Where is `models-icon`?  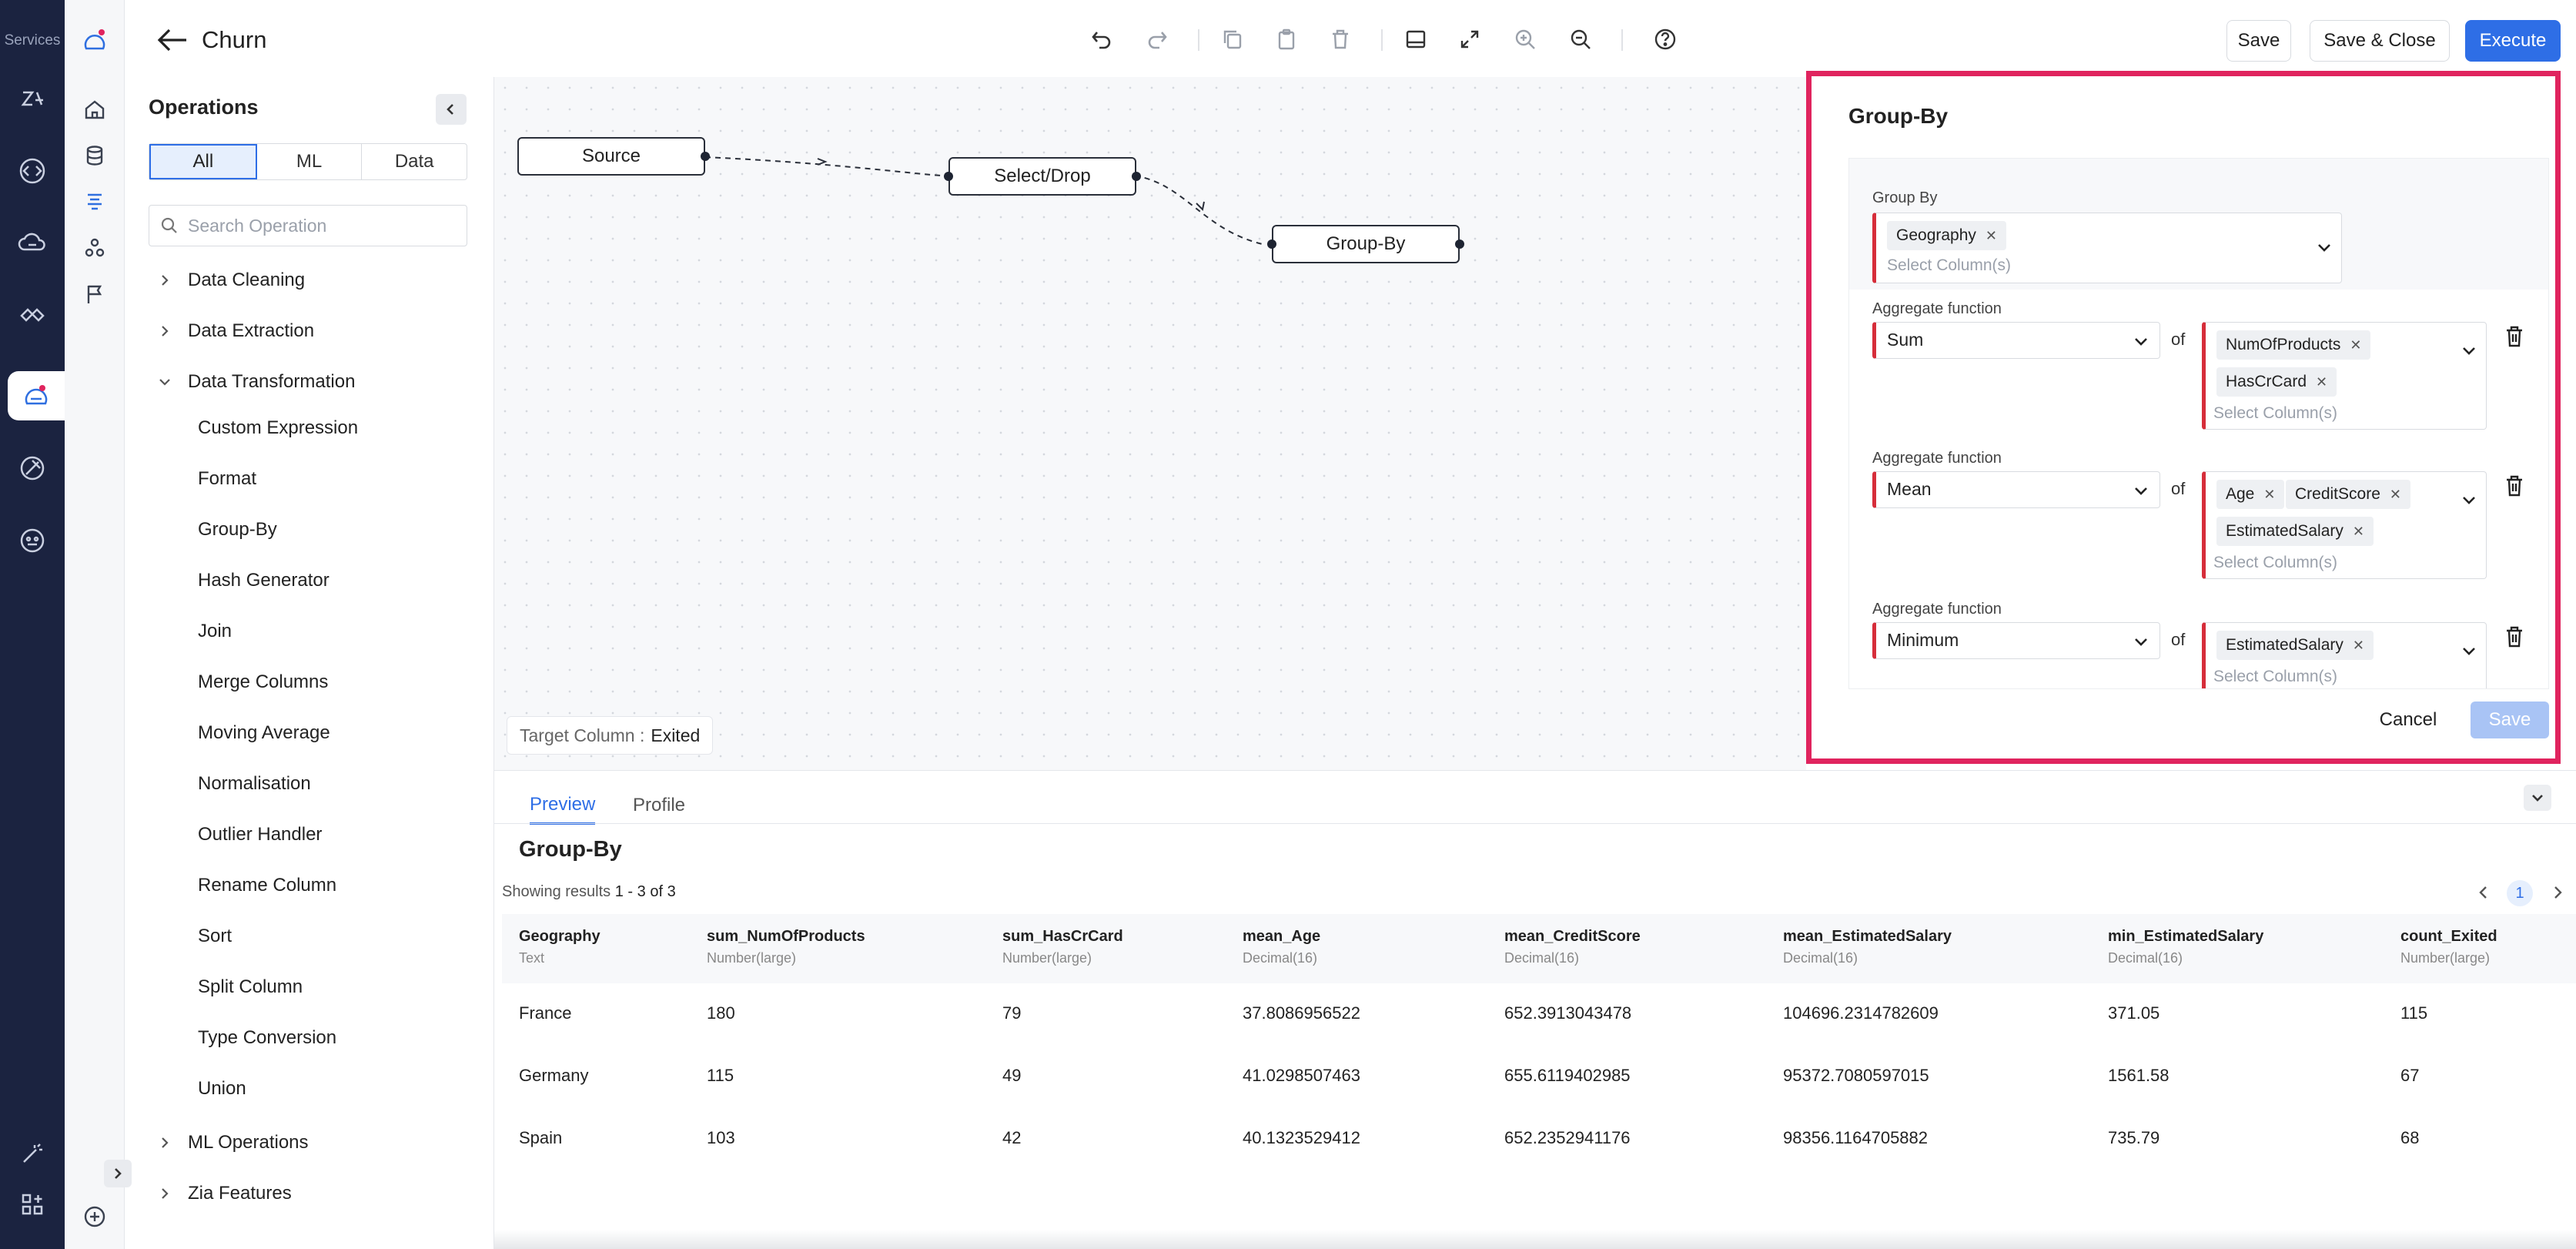
models-icon is located at coordinates (94, 248).